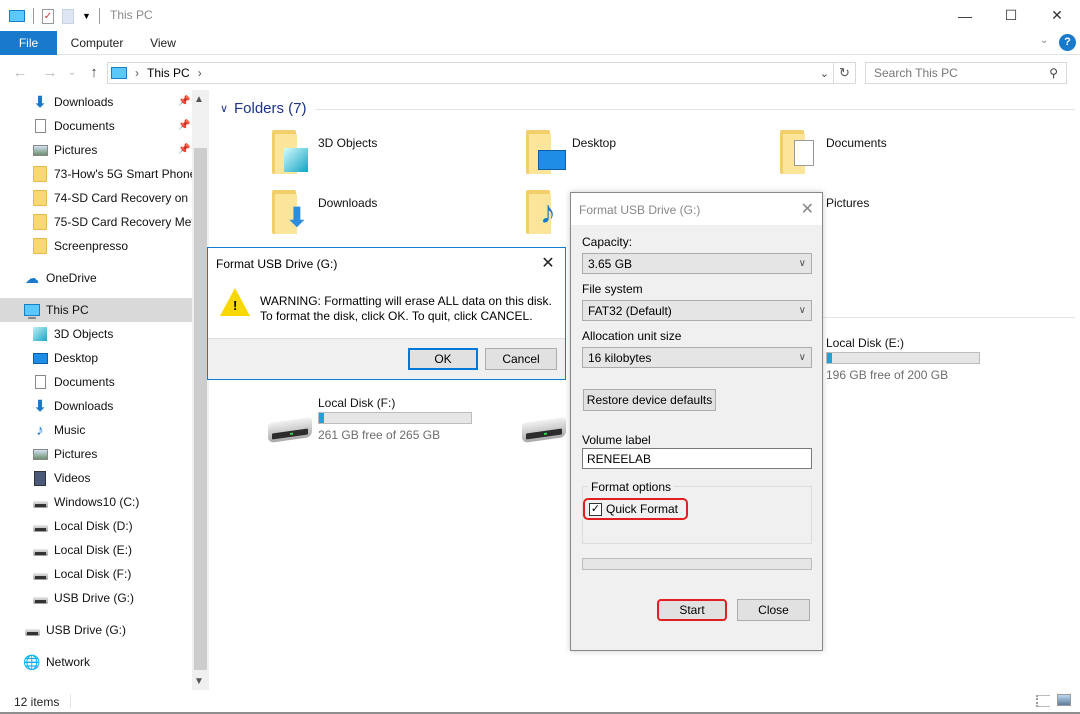 Image resolution: width=1080 pixels, height=714 pixels. Describe the element at coordinates (800, 153) in the screenshot. I see `folder-documents-icon` at that location.